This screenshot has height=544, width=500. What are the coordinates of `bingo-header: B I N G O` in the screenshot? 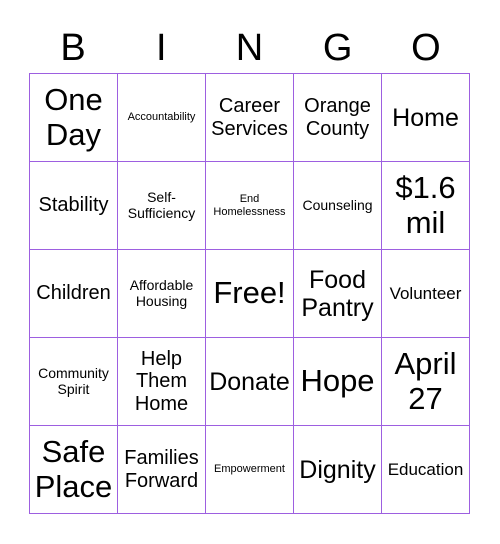 It's located at (249, 48).